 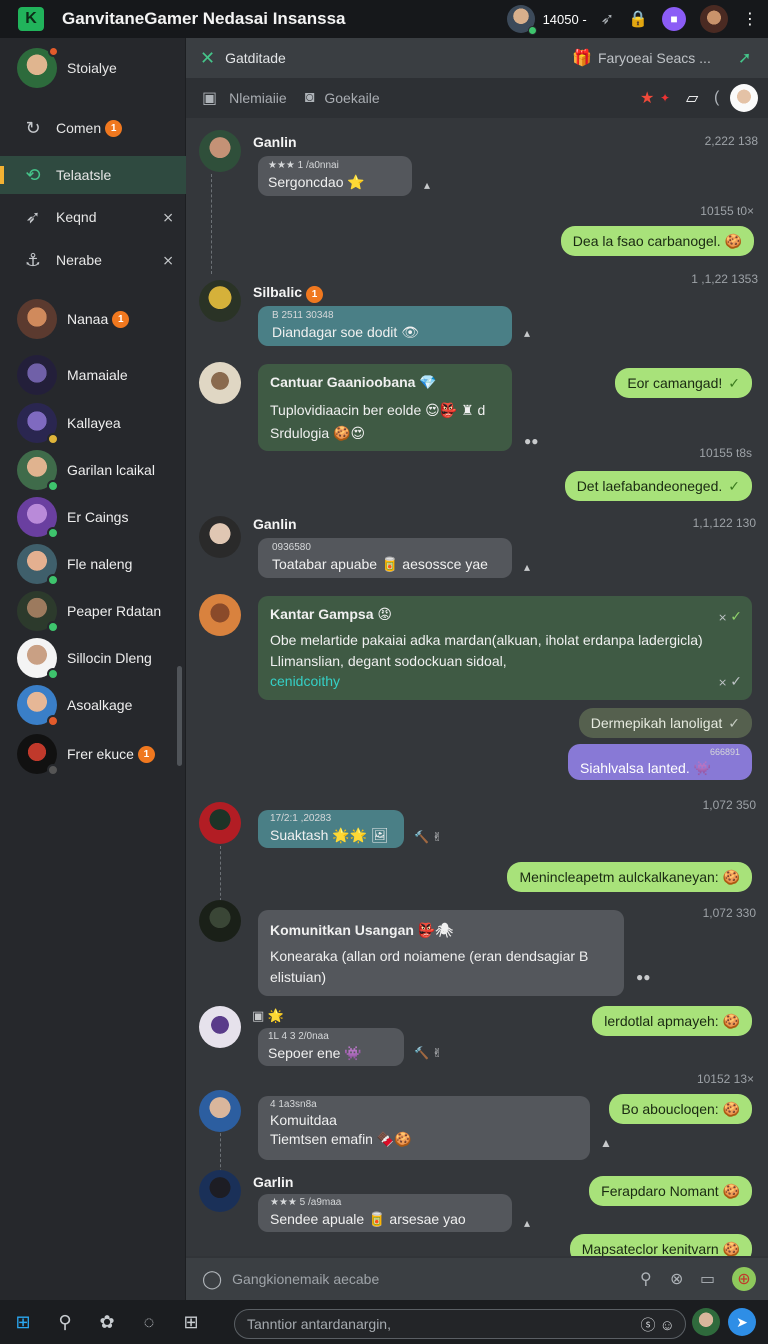 I want to click on nav-item-telaatsle: ⟲ Telaatsle, so click(x=93, y=175).